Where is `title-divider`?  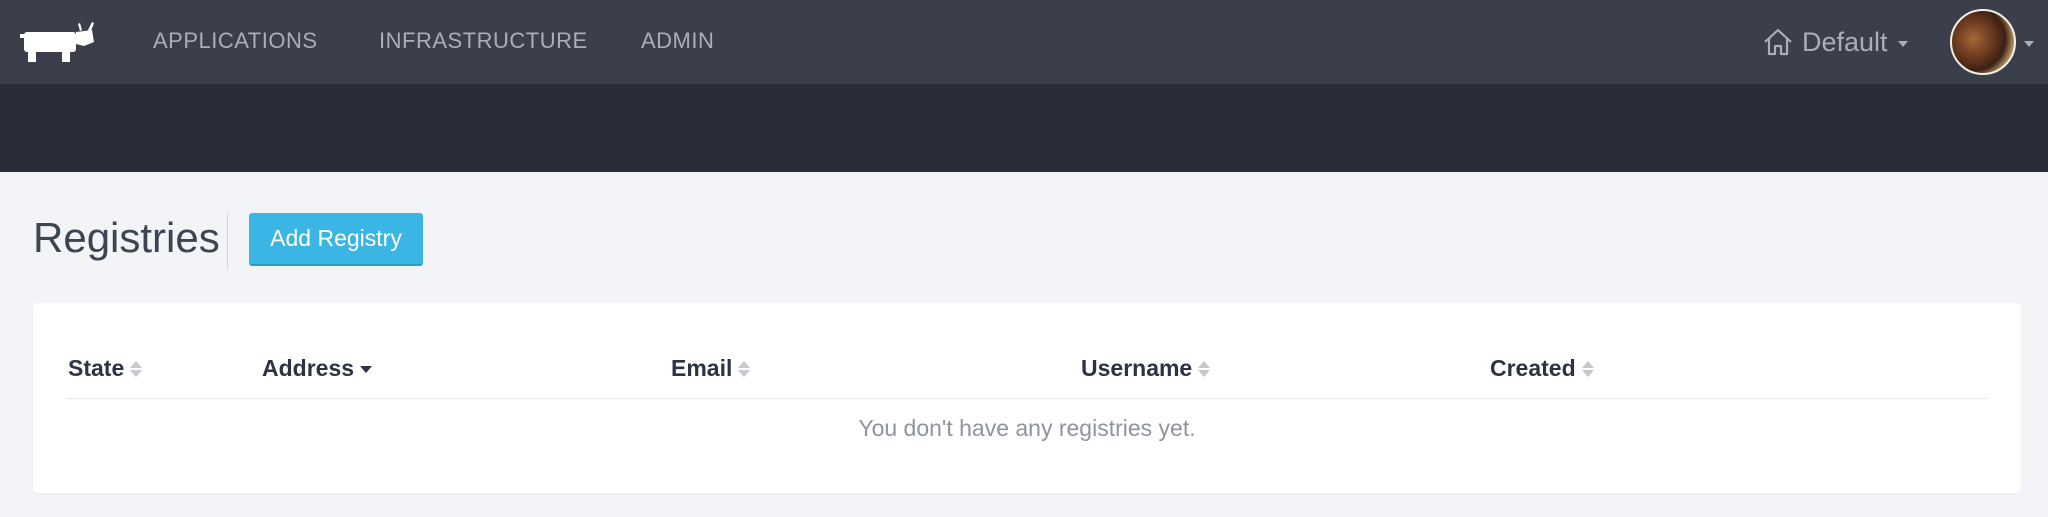
title-divider is located at coordinates (227, 241).